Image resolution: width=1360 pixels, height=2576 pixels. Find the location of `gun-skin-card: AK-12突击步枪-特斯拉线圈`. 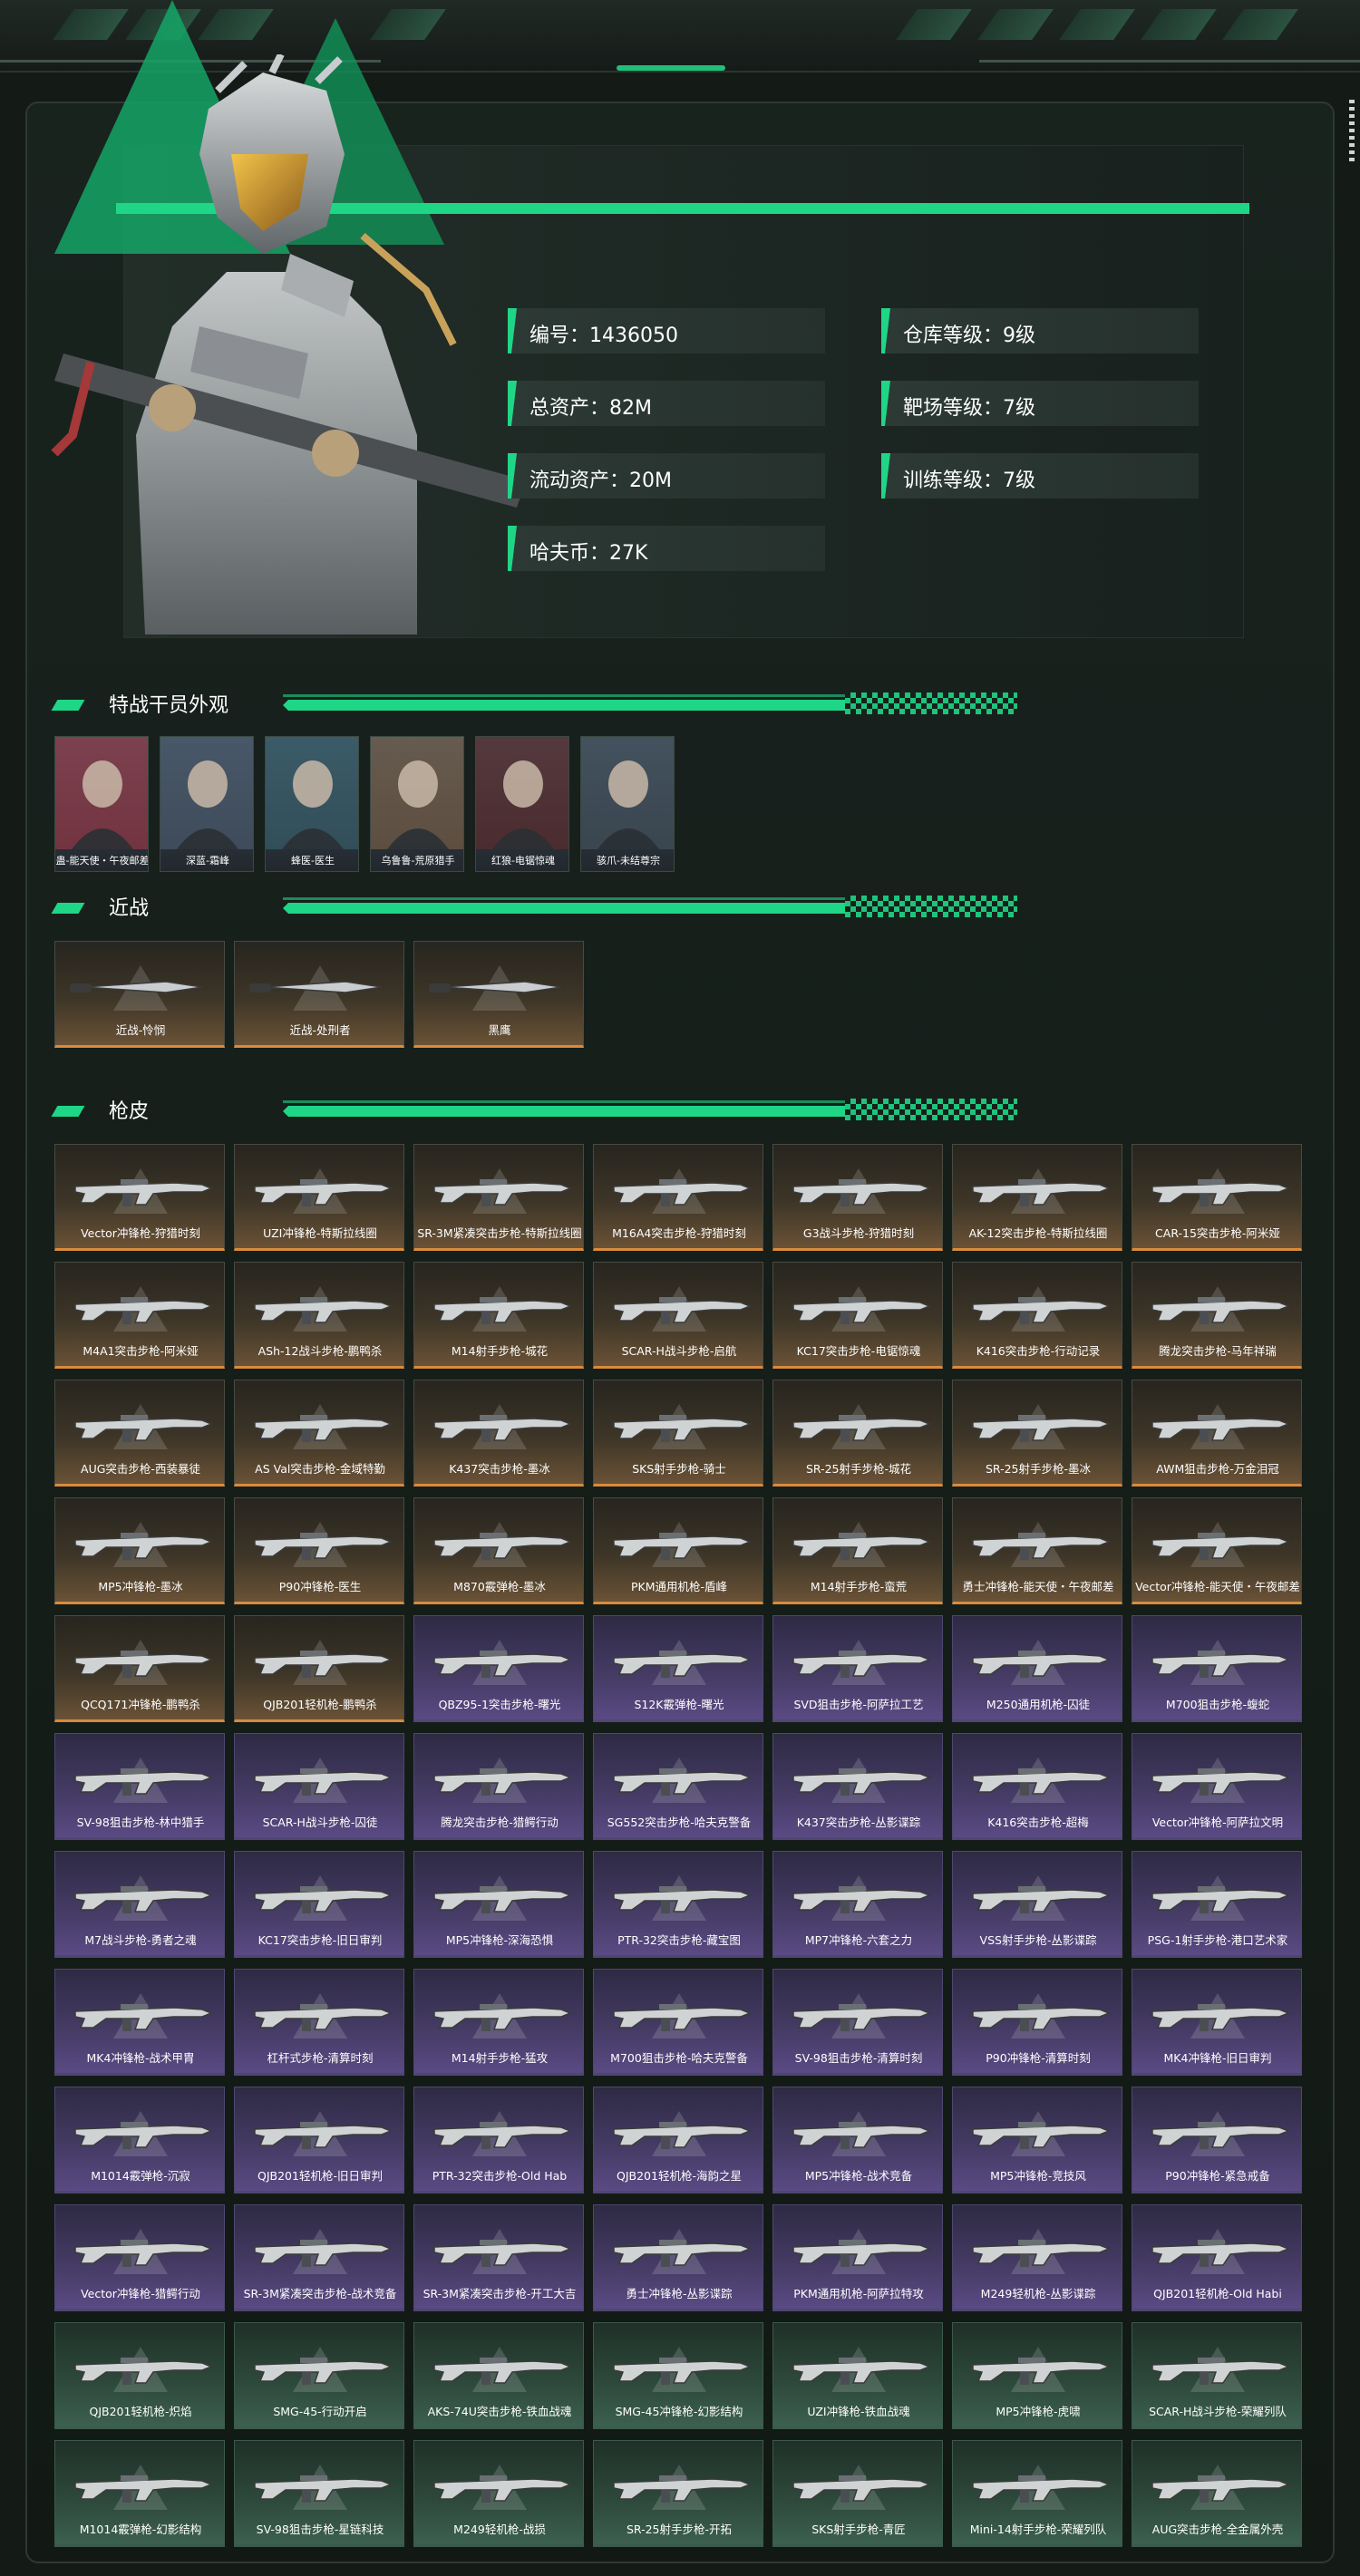

gun-skin-card: AK-12突击步枪-特斯拉线圈 is located at coordinates (1037, 1197).